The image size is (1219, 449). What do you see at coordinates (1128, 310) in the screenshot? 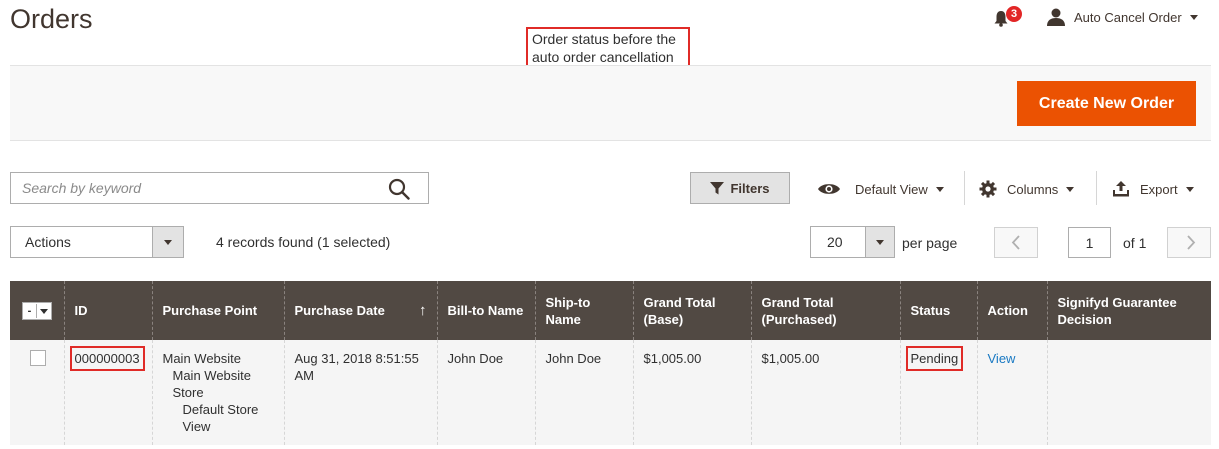
I see `column-header-signifyd: Signifyd Guarantee Decision` at bounding box center [1128, 310].